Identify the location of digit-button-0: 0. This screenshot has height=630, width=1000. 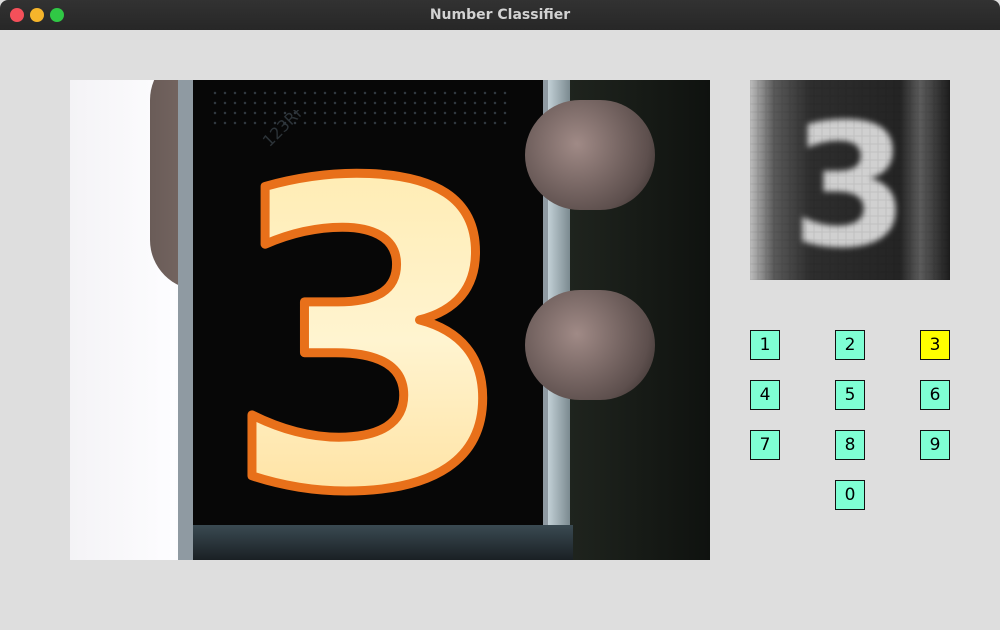
(850, 495).